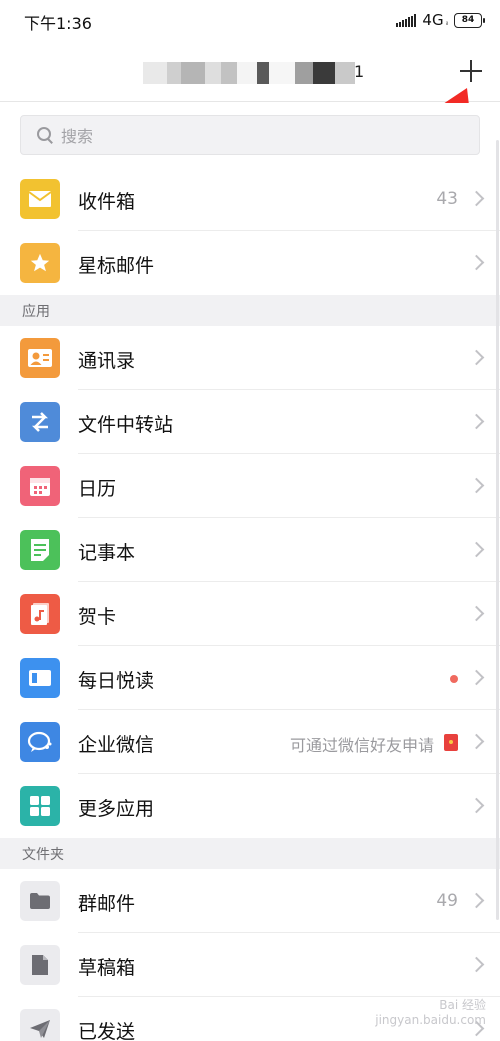  I want to click on transfer-icon, so click(40, 422).